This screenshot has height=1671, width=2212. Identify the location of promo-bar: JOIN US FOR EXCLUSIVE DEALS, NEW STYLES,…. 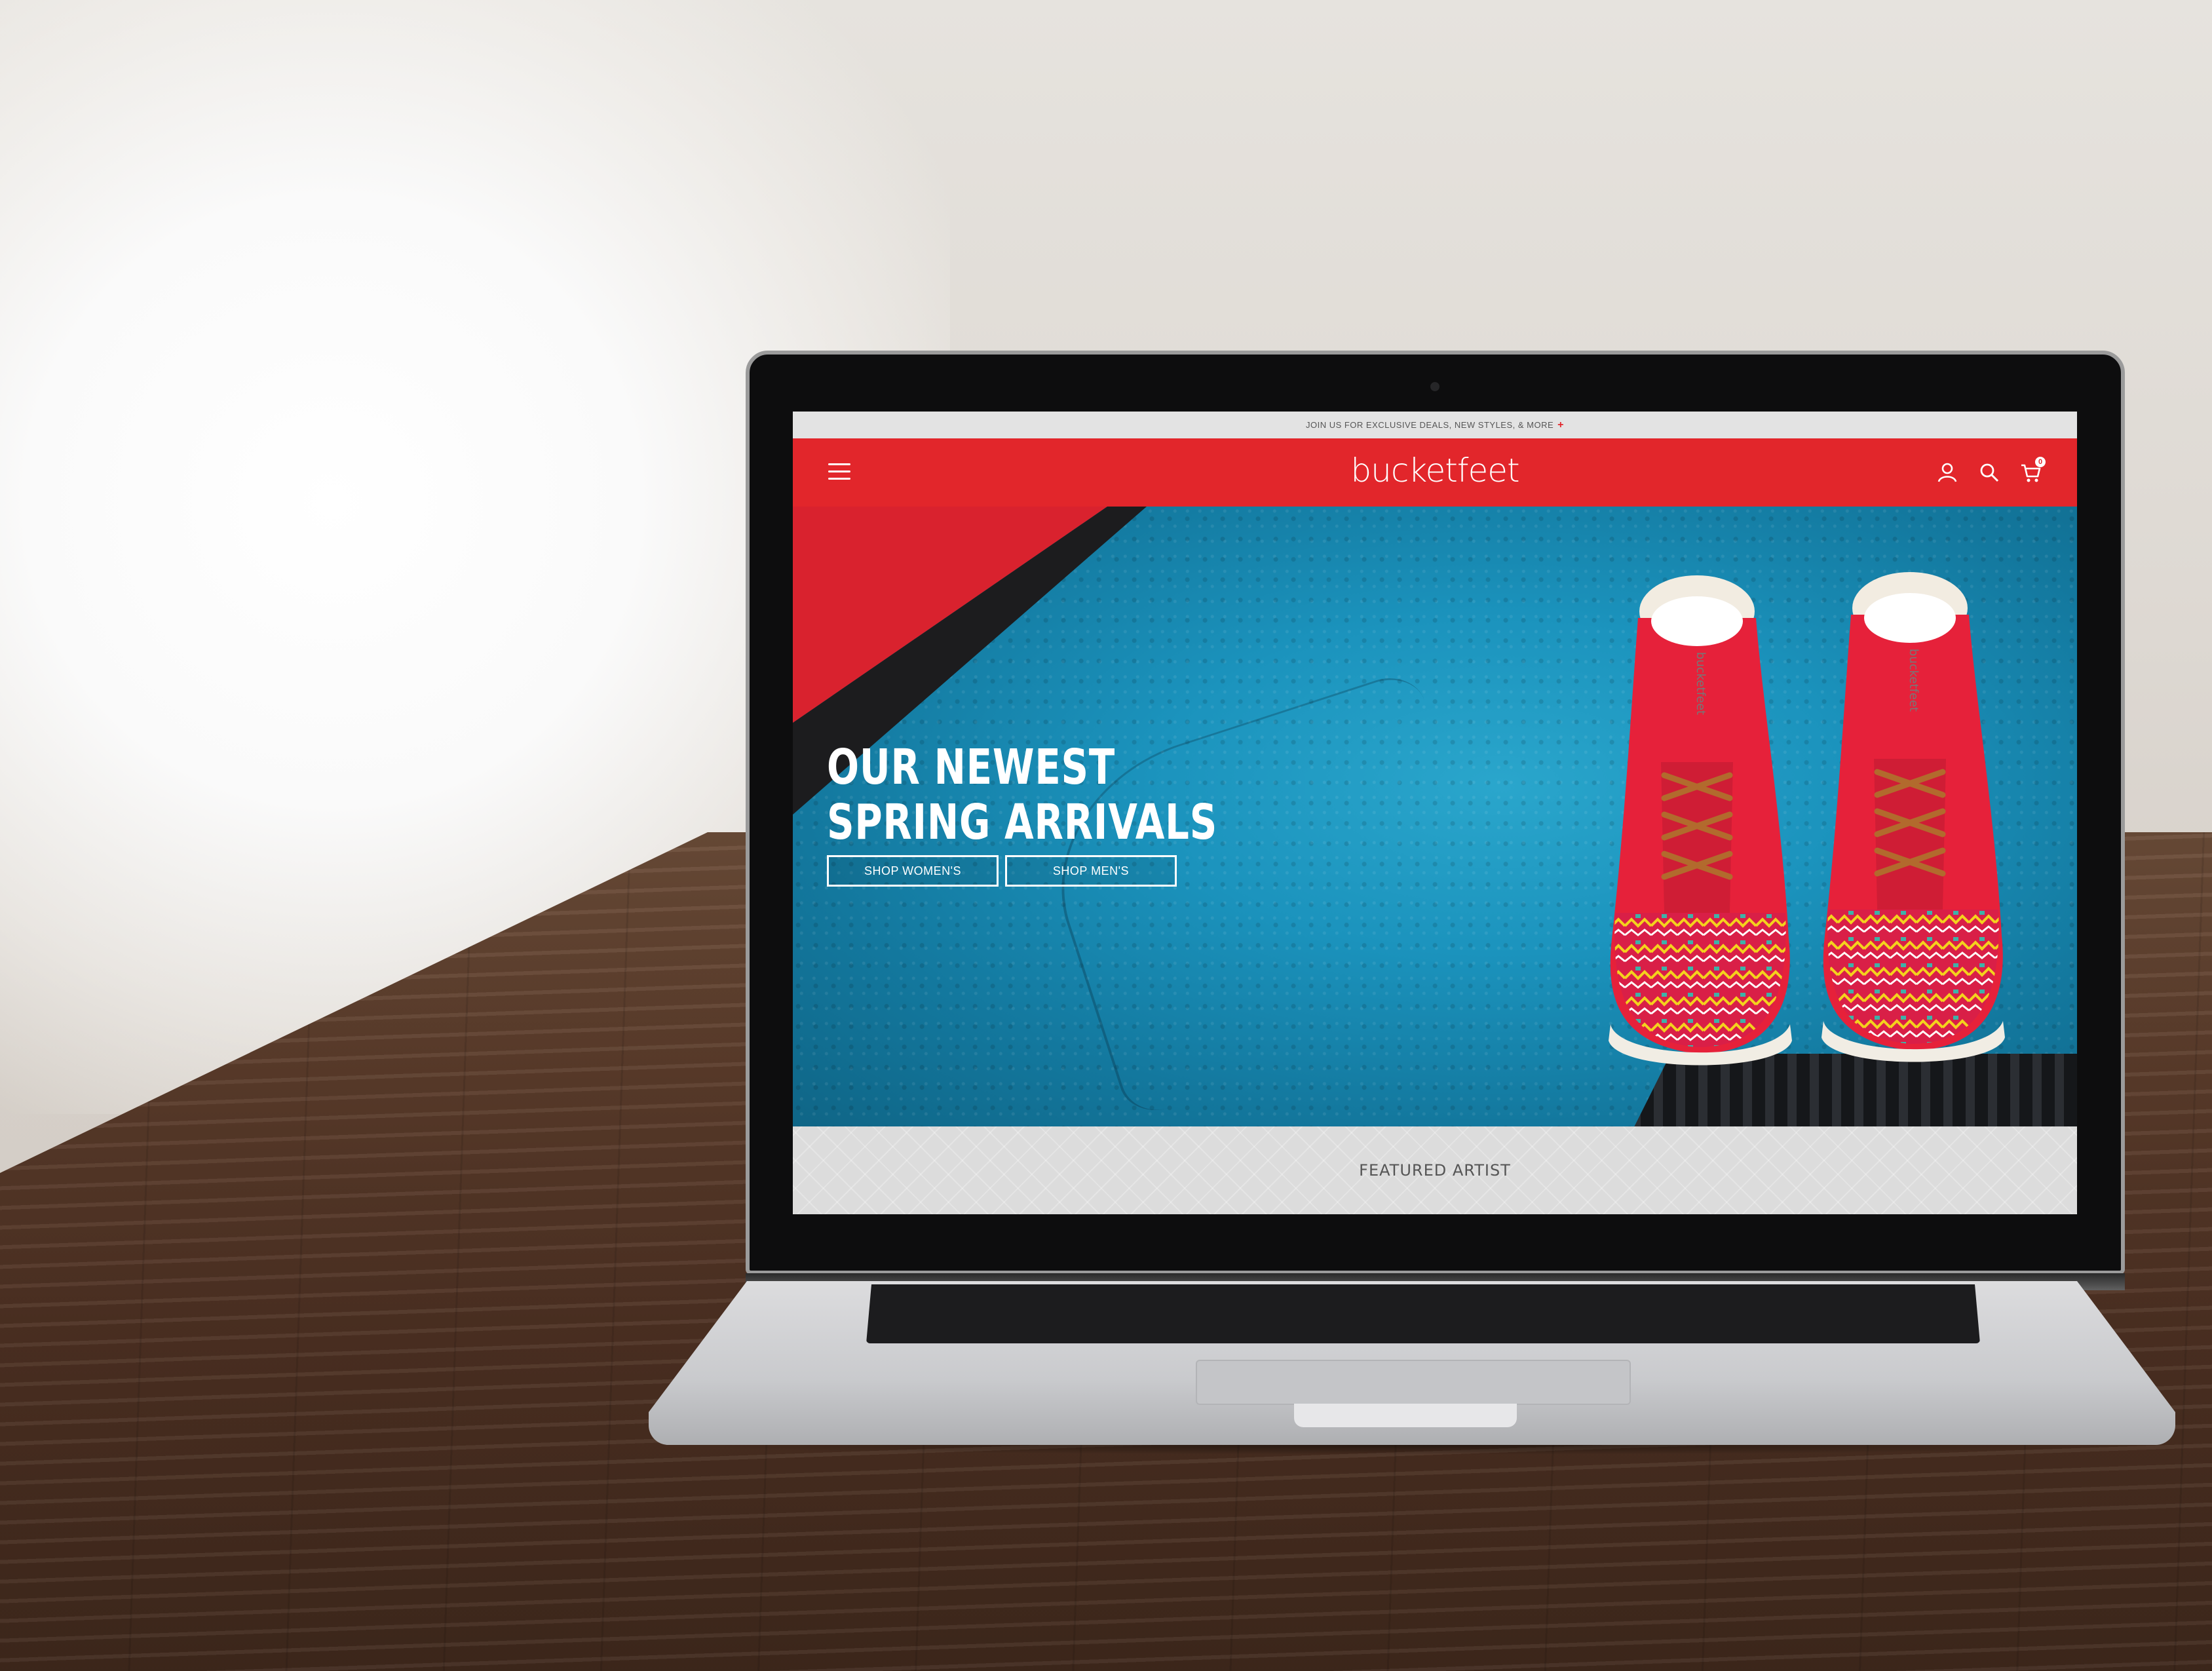
(1435, 425).